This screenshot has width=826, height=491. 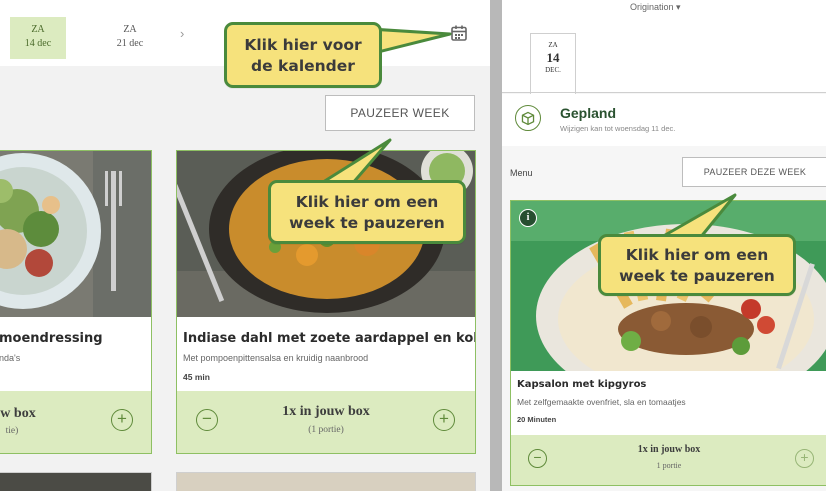 I want to click on callout-pause-this-week: Klik hier om een week te pauzeren, so click(x=697, y=265).